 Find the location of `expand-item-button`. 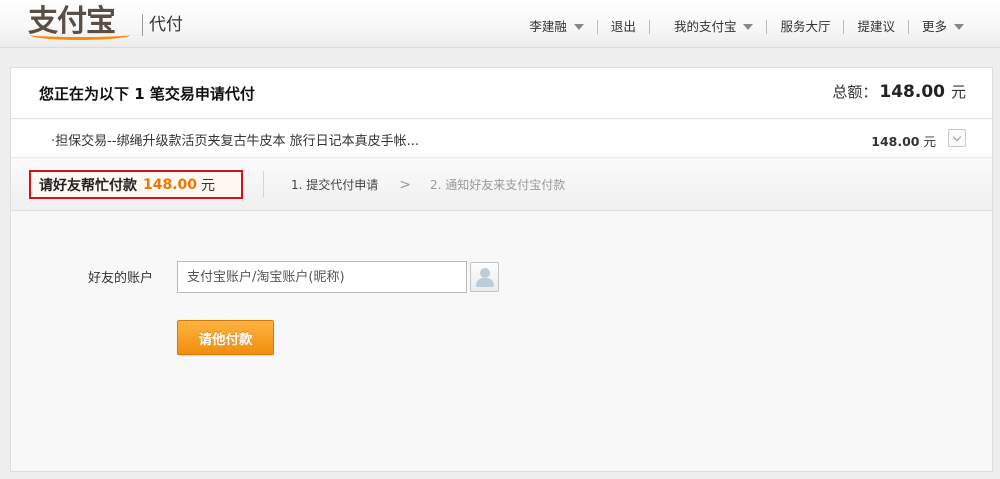

expand-item-button is located at coordinates (957, 138).